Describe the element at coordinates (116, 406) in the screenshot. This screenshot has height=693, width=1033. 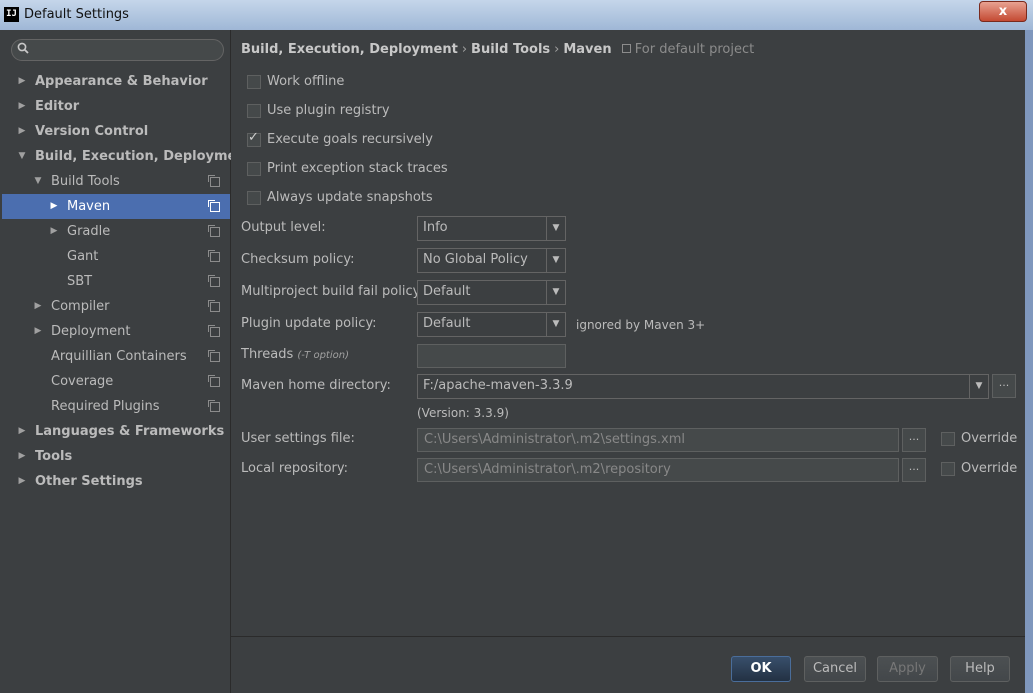
I see `sidebar-item-required-plugins: Required Plugins` at that location.